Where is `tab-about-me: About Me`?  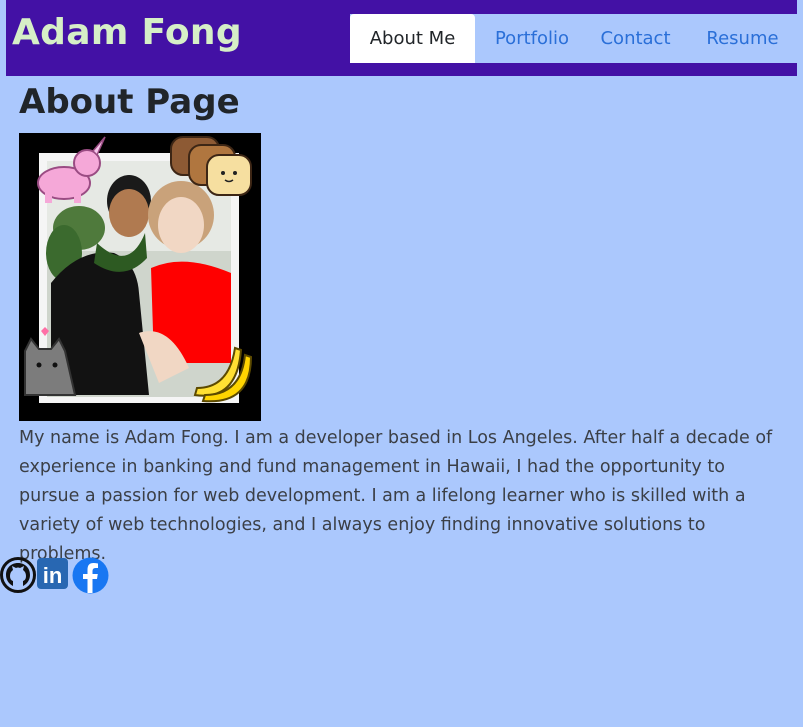 tab-about-me: About Me is located at coordinates (412, 38).